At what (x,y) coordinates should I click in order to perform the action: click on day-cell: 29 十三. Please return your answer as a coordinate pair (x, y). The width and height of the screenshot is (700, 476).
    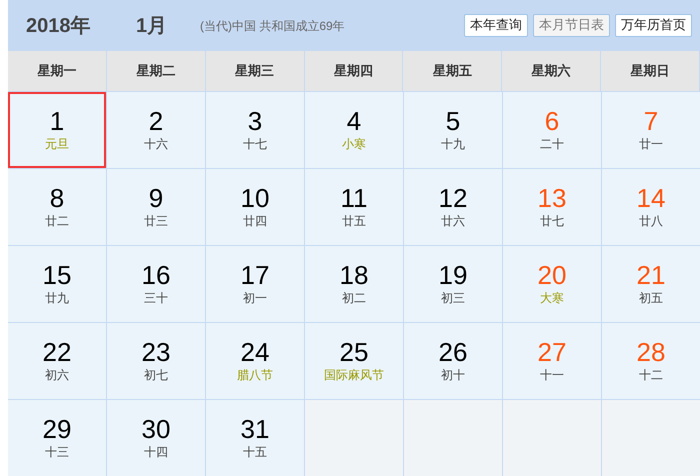
    Looking at the image, I should click on (57, 438).